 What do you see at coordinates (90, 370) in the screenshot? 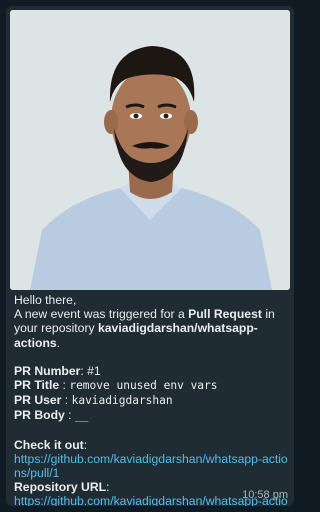
I see `pr-number-value: : #1` at bounding box center [90, 370].